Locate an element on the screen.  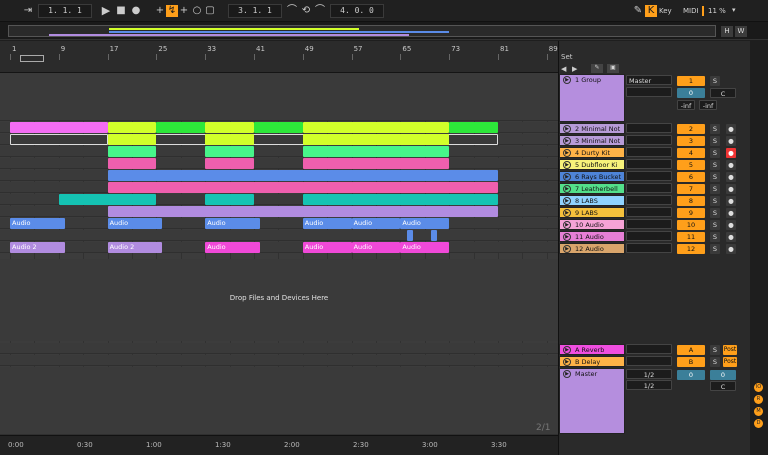
track-activator: 9 is located at coordinates (691, 213).